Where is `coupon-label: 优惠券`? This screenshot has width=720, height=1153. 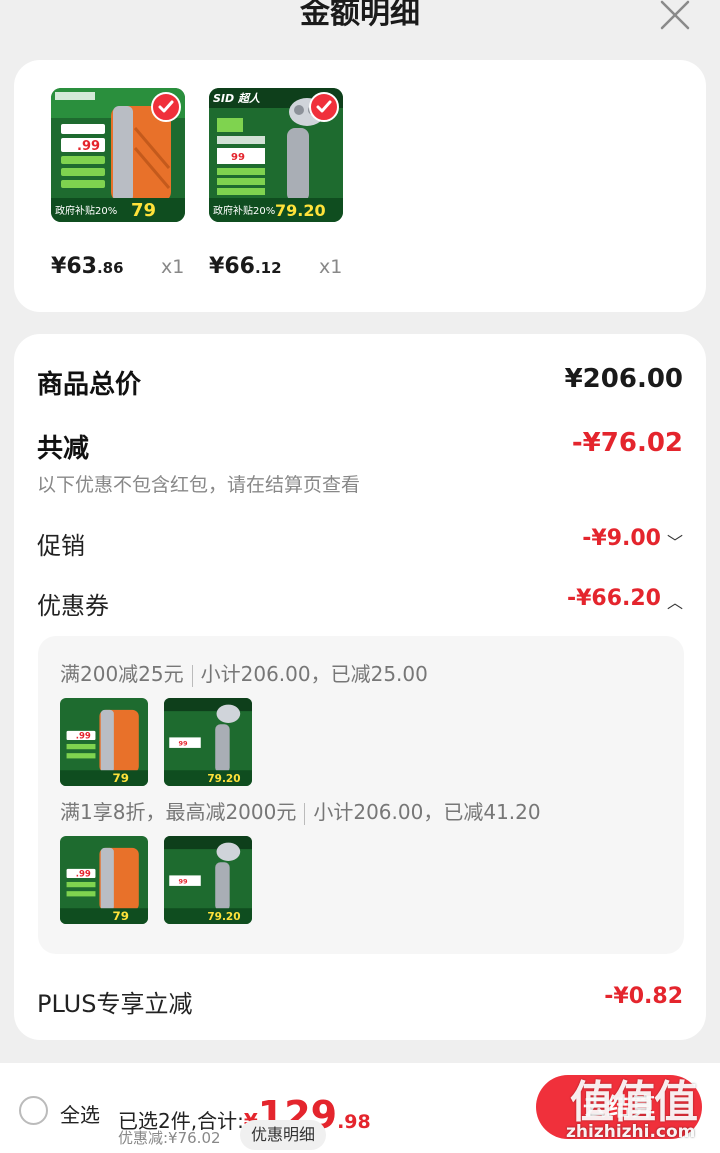 coupon-label: 优惠券 is located at coordinates (73, 606).